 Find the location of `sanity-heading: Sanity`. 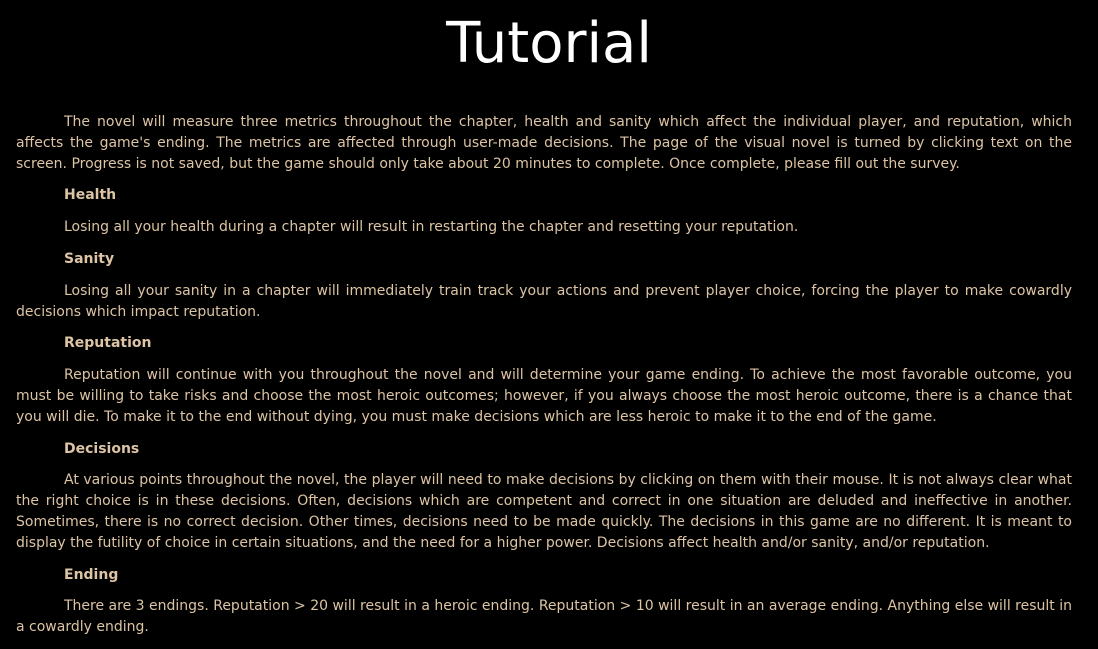

sanity-heading: Sanity is located at coordinates (89, 258).